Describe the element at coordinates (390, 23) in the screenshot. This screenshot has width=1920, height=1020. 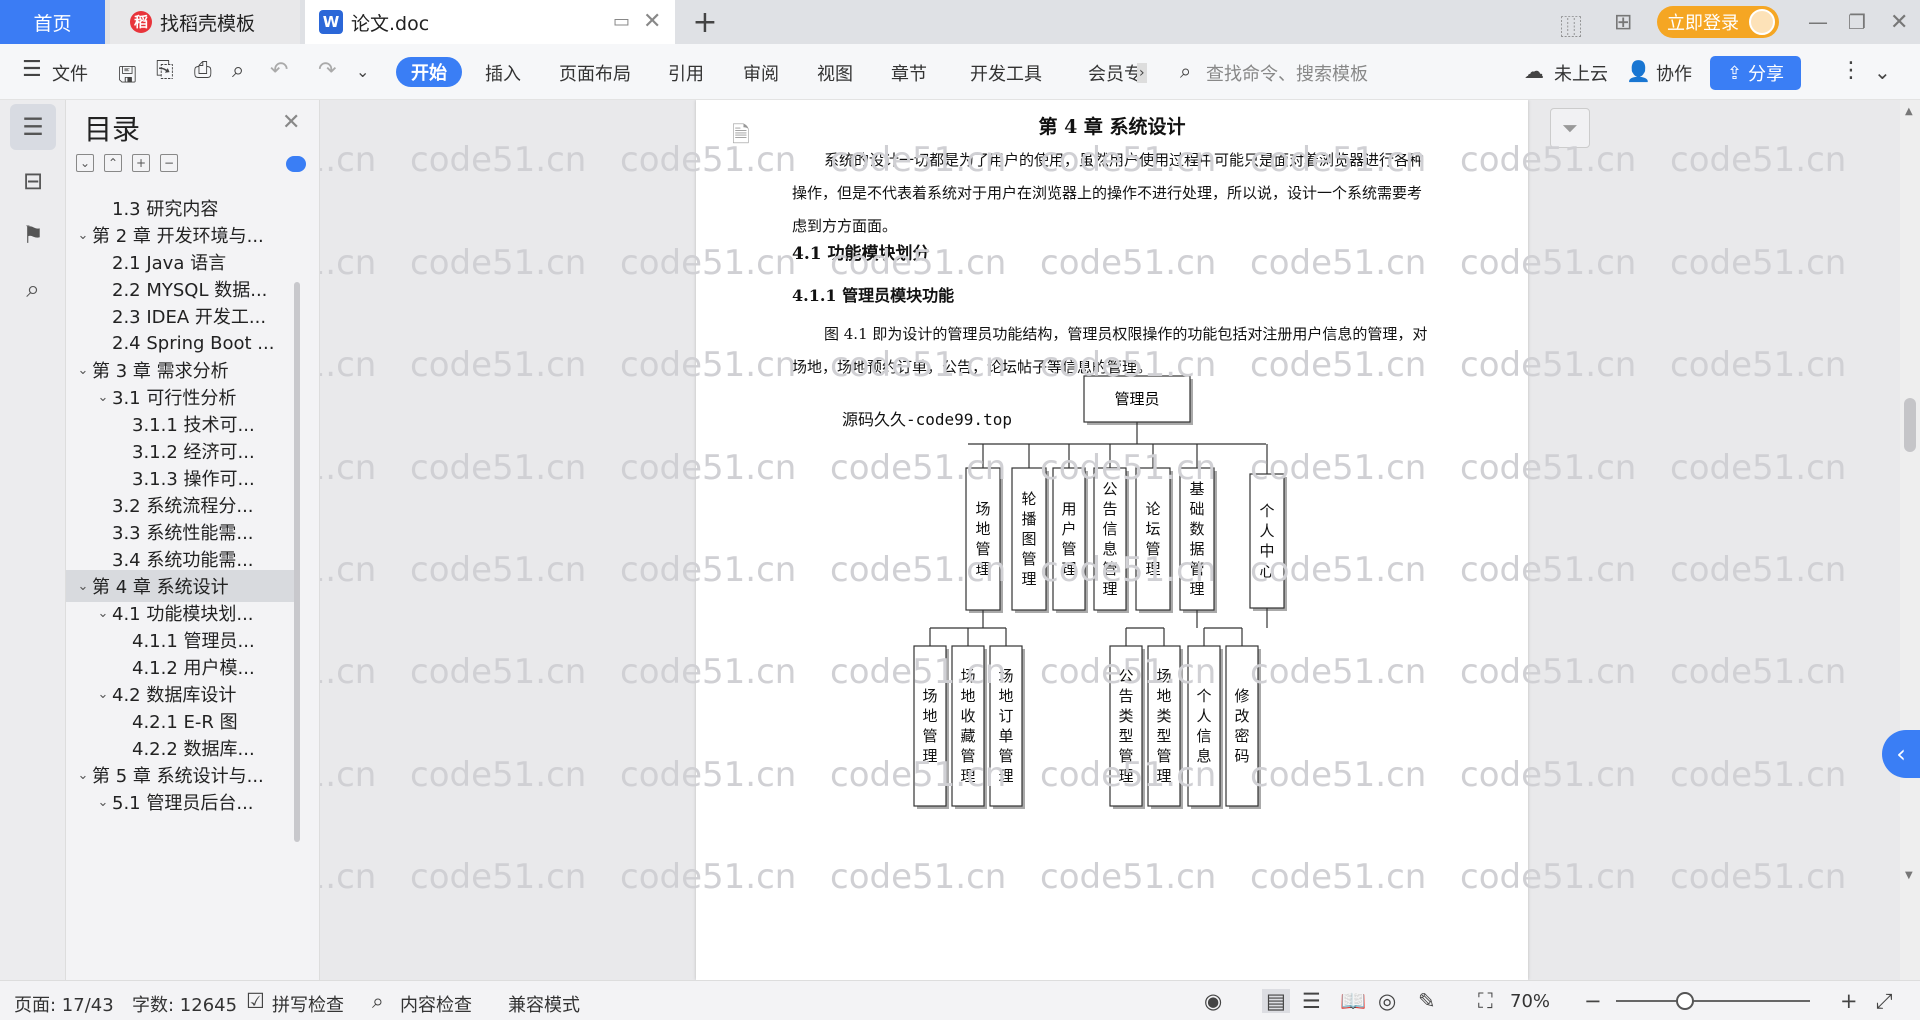
I see `tab-document-label: 论文.doc` at that location.